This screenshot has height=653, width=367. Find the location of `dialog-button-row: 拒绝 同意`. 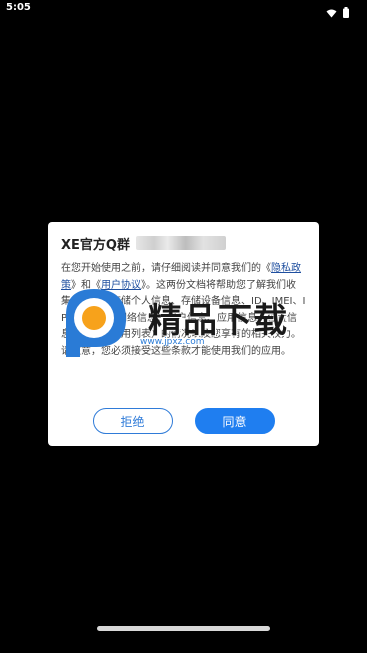

dialog-button-row: 拒绝 同意 is located at coordinates (183, 421).